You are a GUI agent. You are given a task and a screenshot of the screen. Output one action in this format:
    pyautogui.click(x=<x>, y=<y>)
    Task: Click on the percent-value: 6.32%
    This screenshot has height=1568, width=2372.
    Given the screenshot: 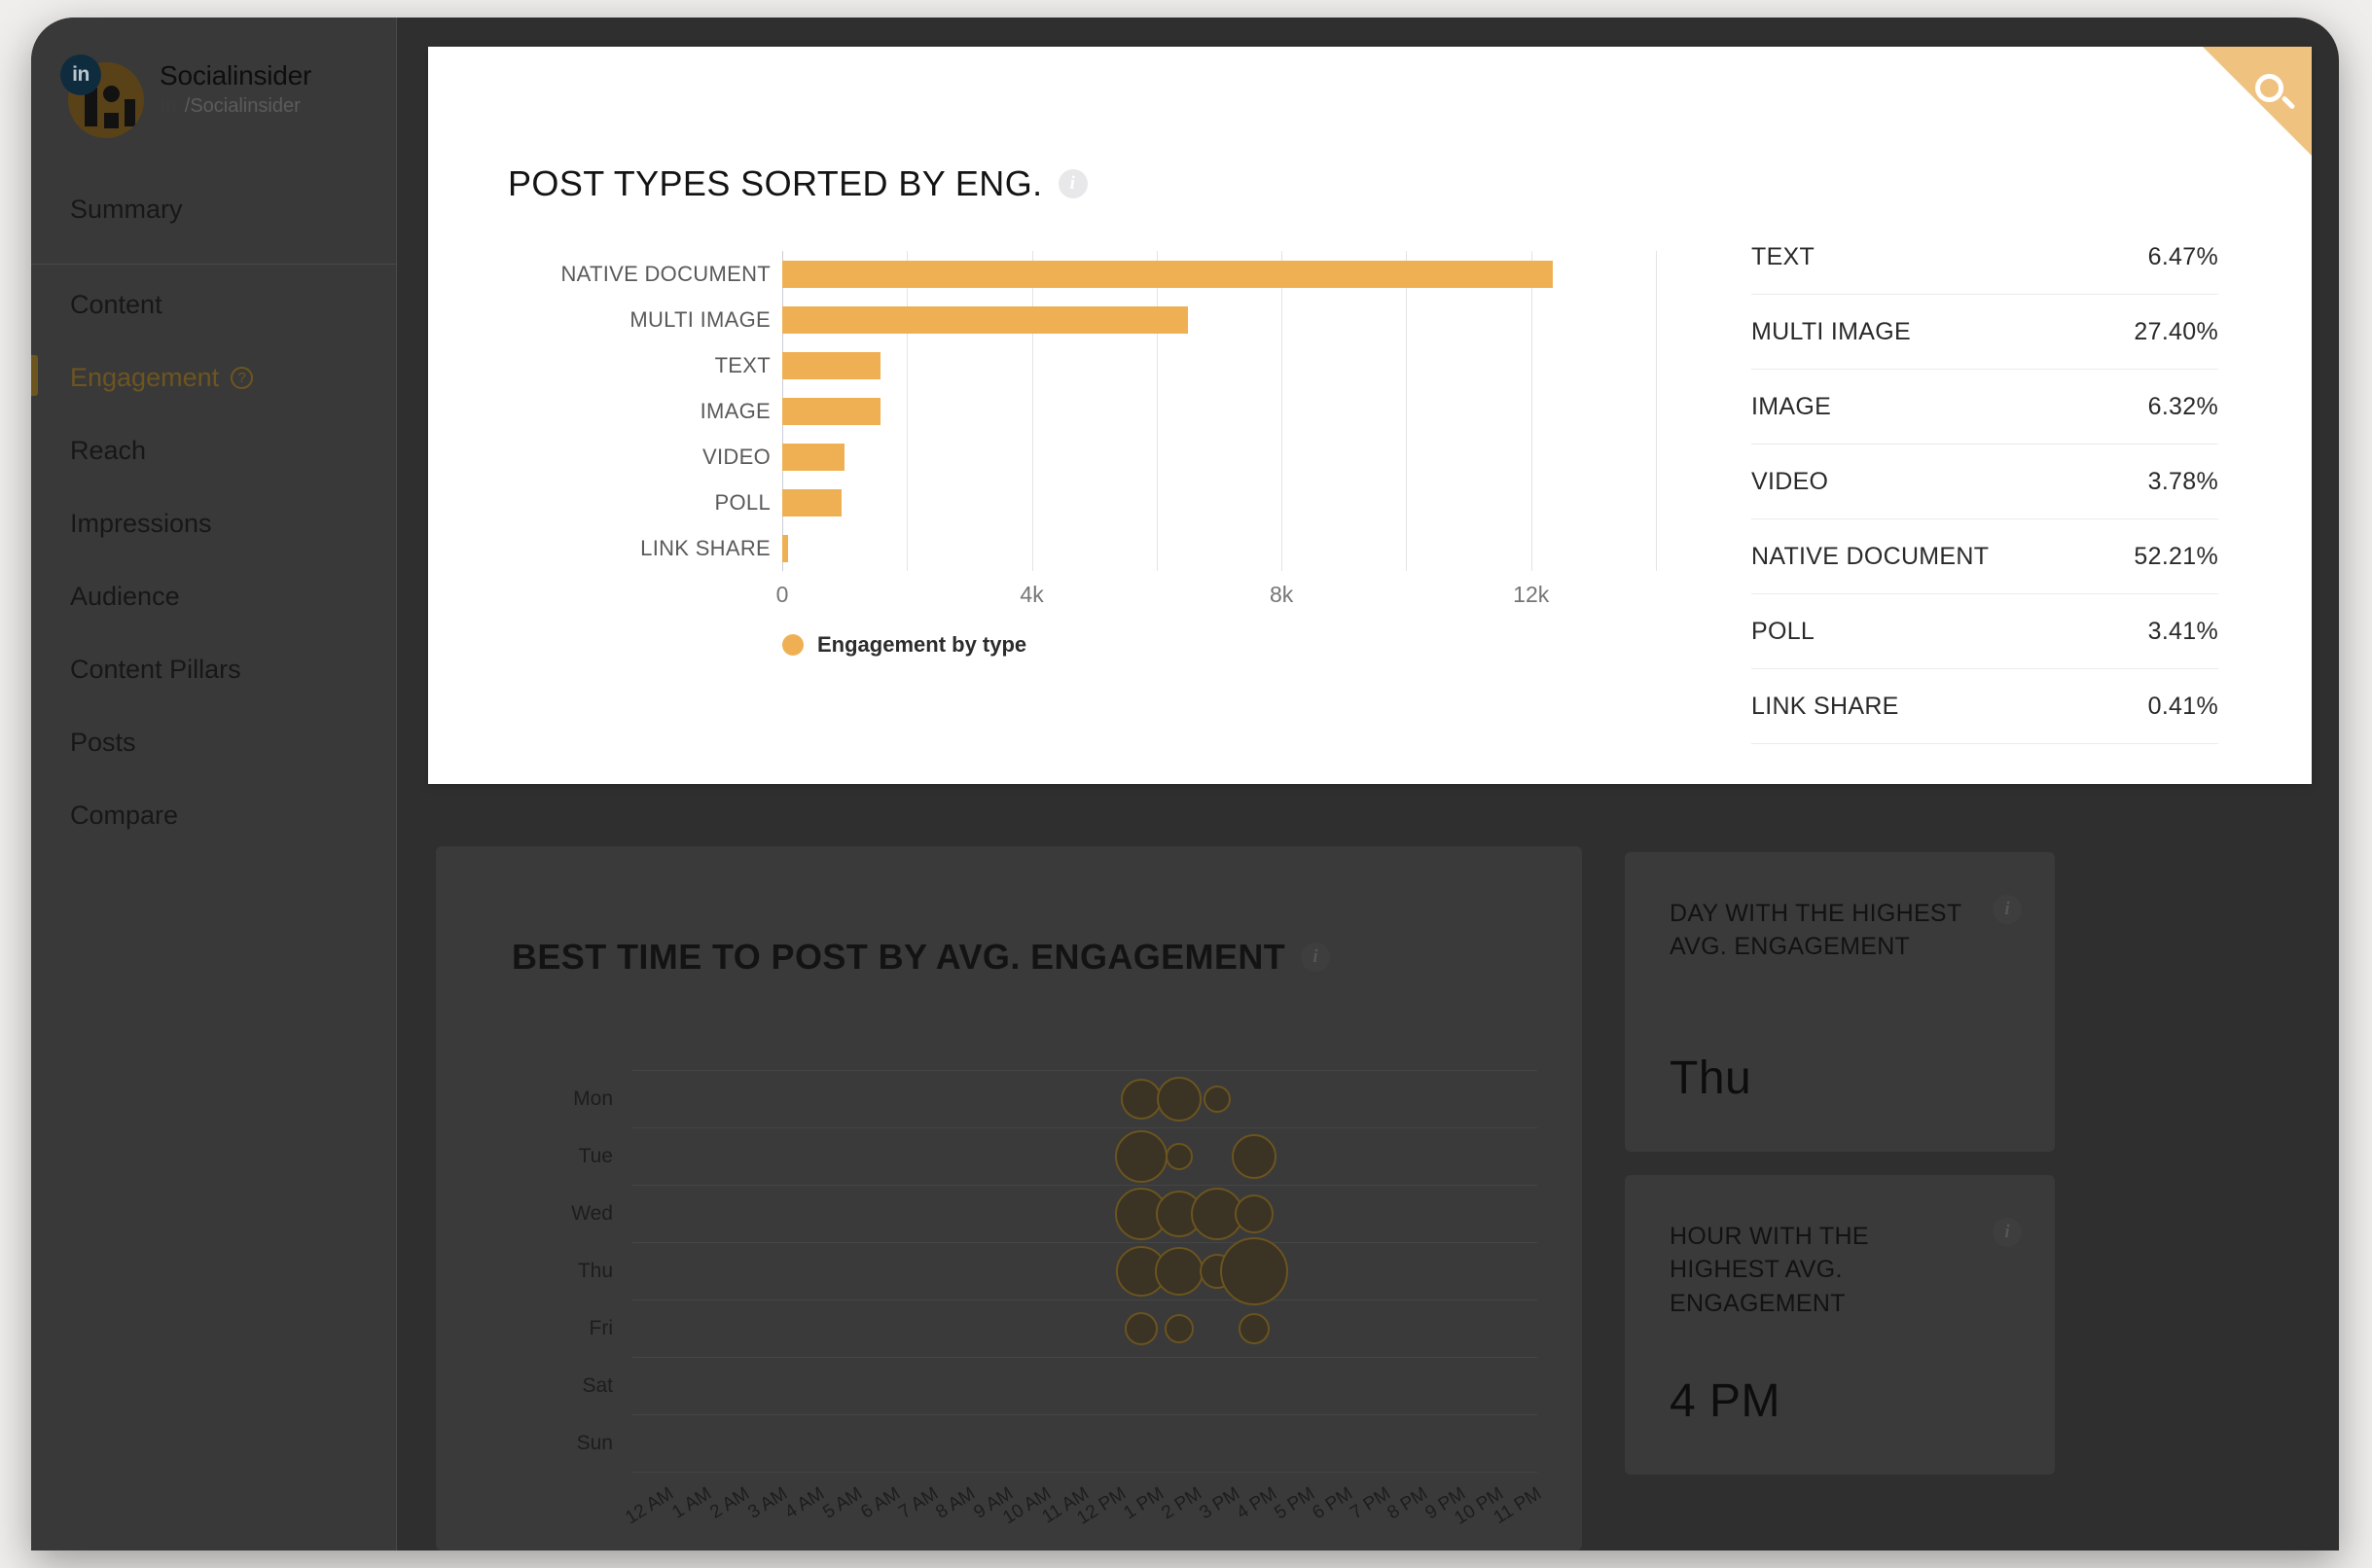 What is the action you would take?
    pyautogui.click(x=2182, y=406)
    